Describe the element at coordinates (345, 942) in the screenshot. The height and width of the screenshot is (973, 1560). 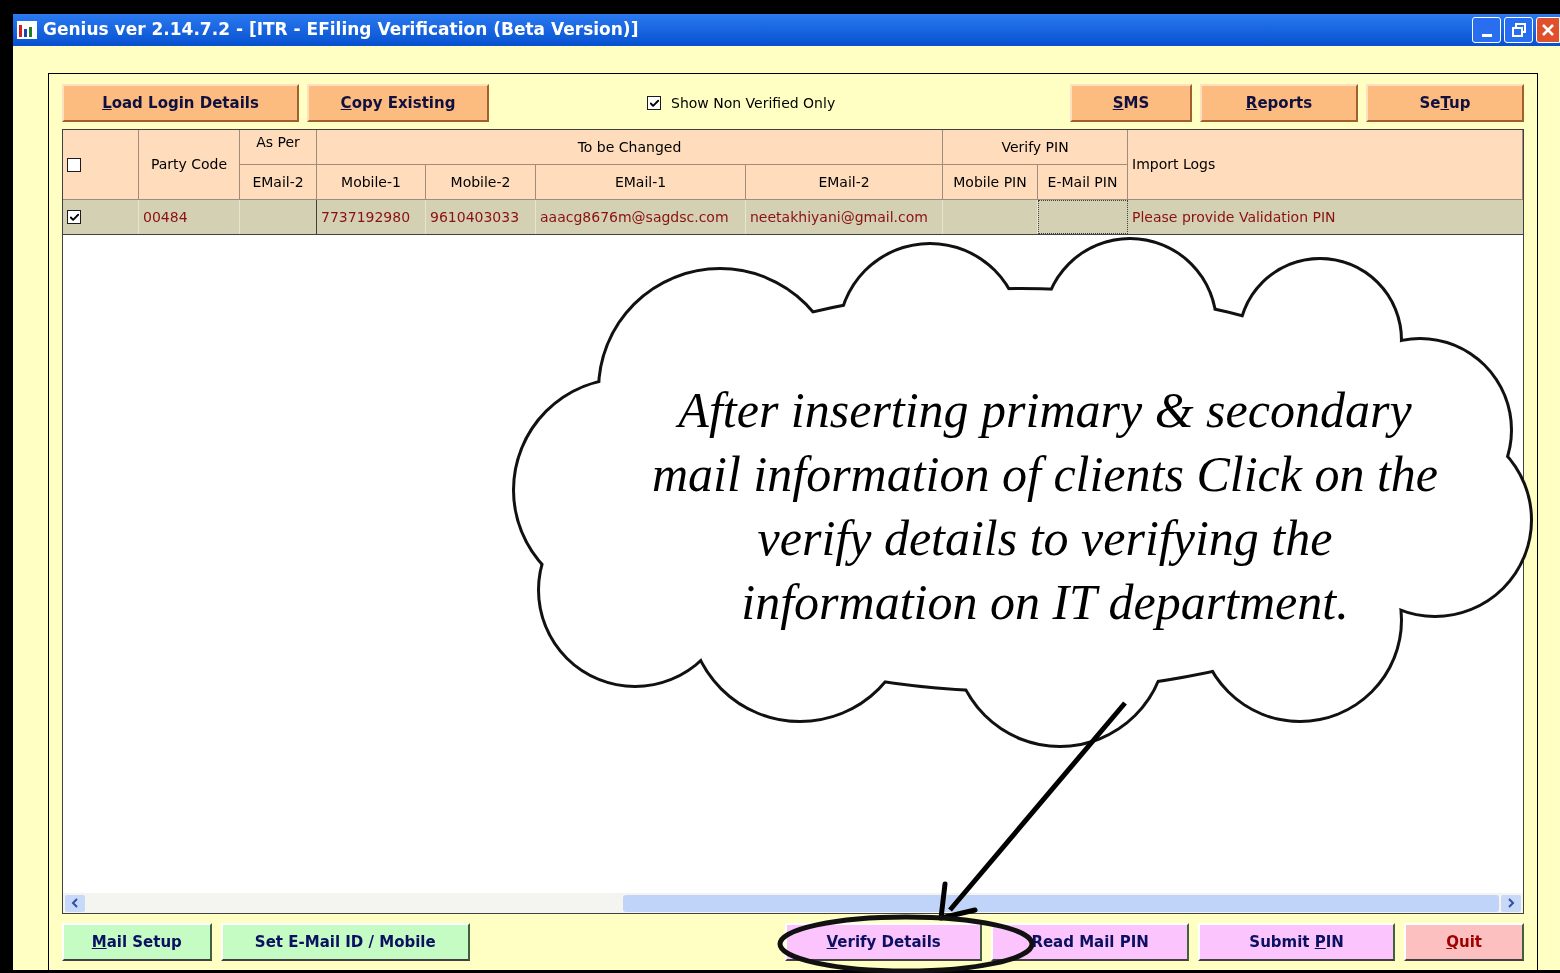
I see `action-button: Set E-Mail ID / Mobile` at that location.